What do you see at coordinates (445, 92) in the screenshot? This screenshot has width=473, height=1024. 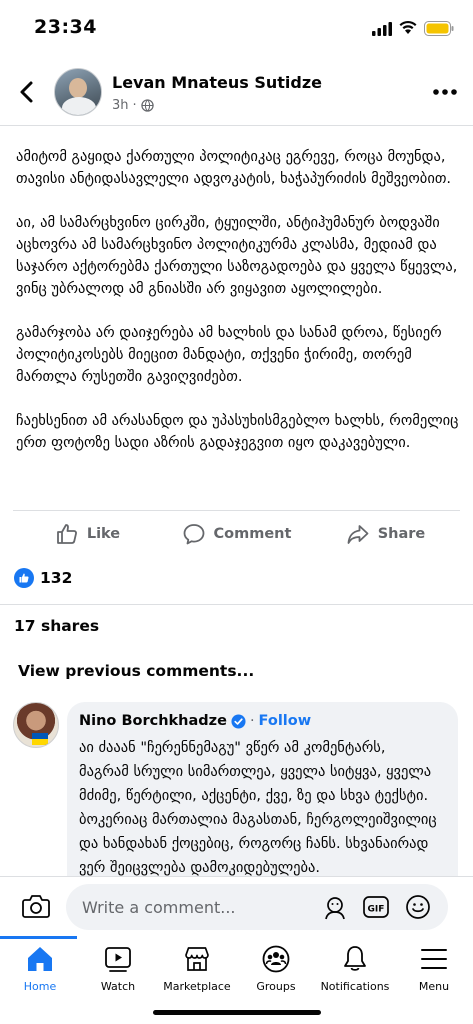 I see `more-options-icon` at bounding box center [445, 92].